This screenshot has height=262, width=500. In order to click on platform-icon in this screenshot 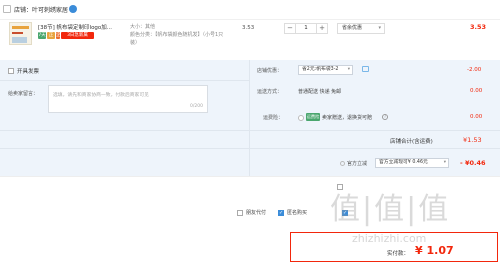, I will do `click(342, 163)`.